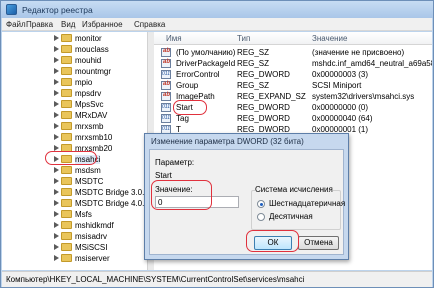  Describe the element at coordinates (307, 203) in the screenshot. I see `radix-hex-label: Шестнадцатеричная` at that location.